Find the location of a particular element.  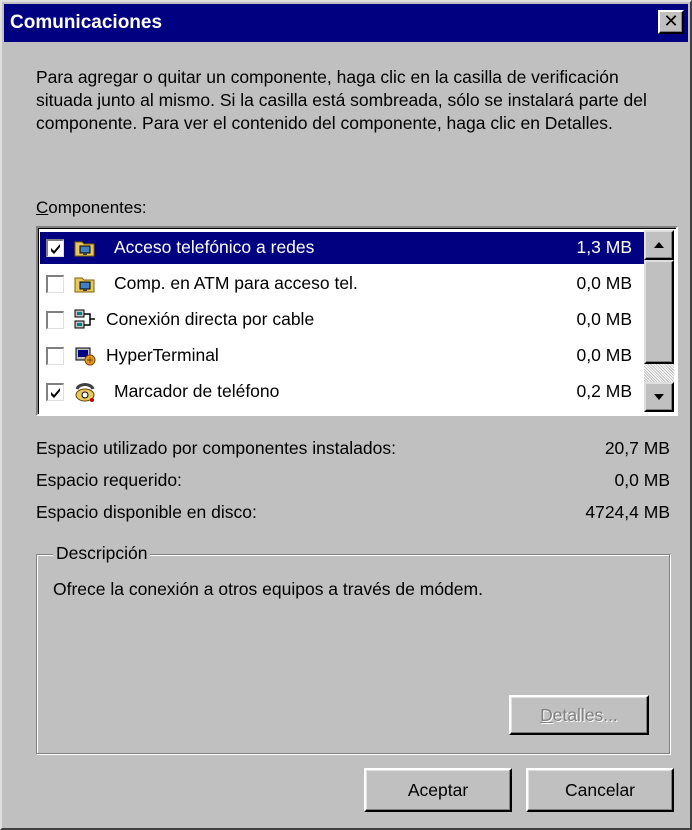

space-required-row: Espacio requerido: 0,0 MB is located at coordinates (353, 482).